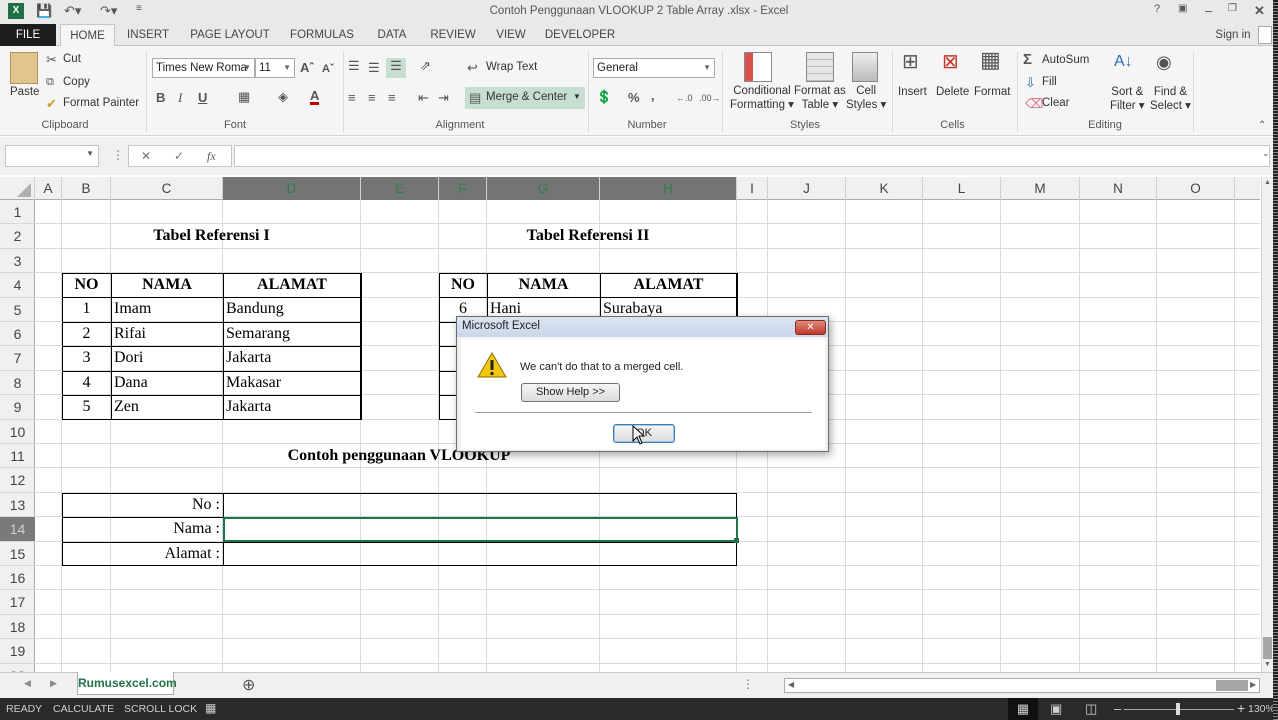  Describe the element at coordinates (28, 35) in the screenshot. I see `tab-file: FILE` at that location.